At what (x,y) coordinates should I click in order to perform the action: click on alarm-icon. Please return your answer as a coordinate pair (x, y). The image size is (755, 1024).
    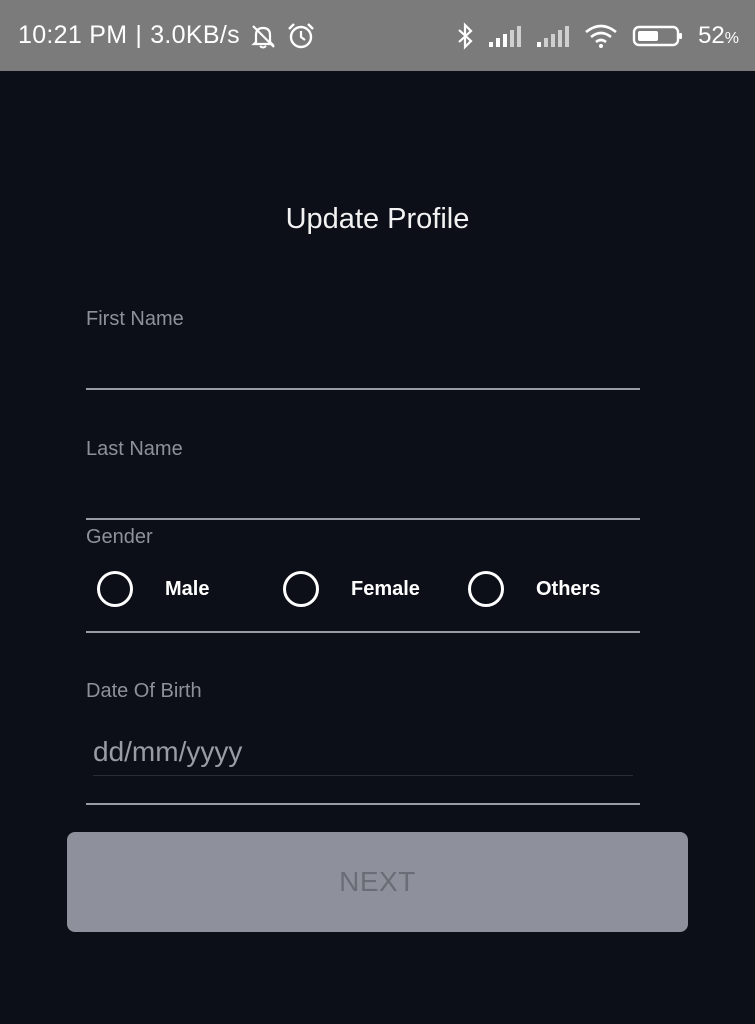
    Looking at the image, I should click on (301, 36).